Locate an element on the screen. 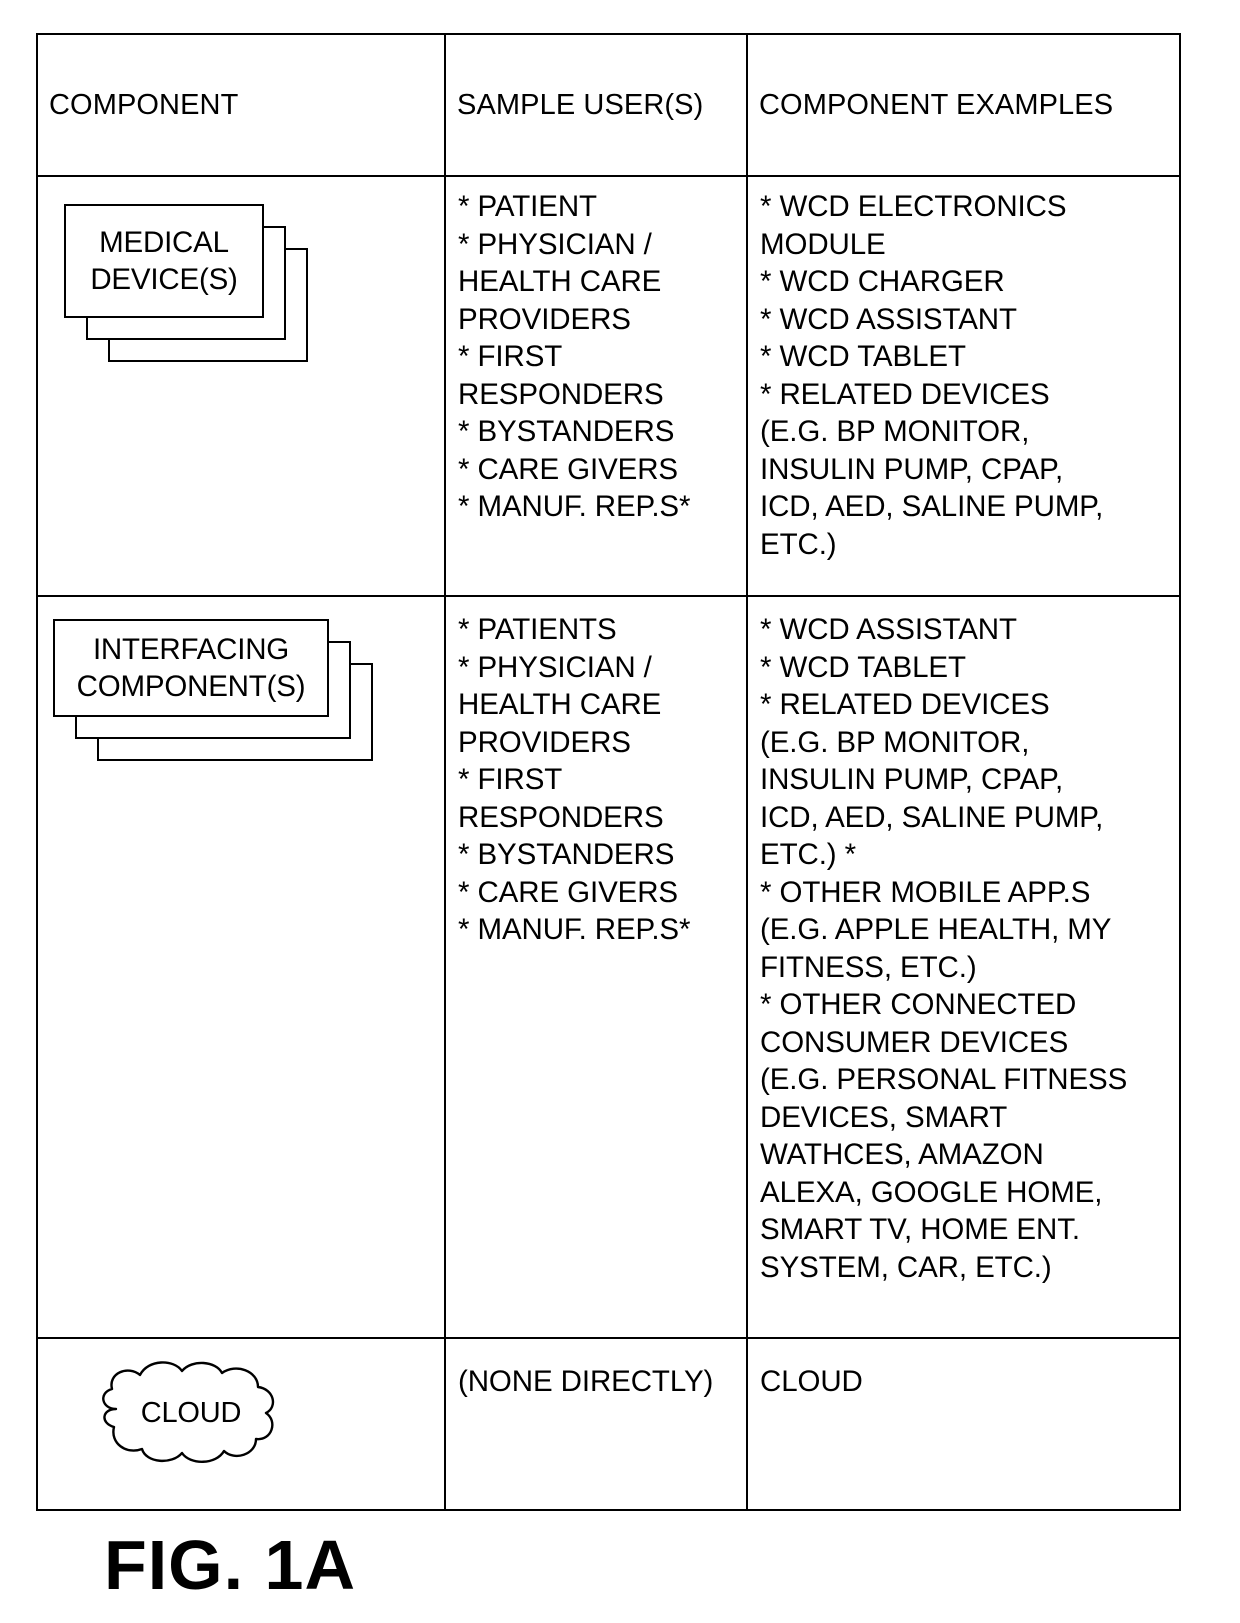  component-examples-list: CLOUD is located at coordinates (811, 1381).